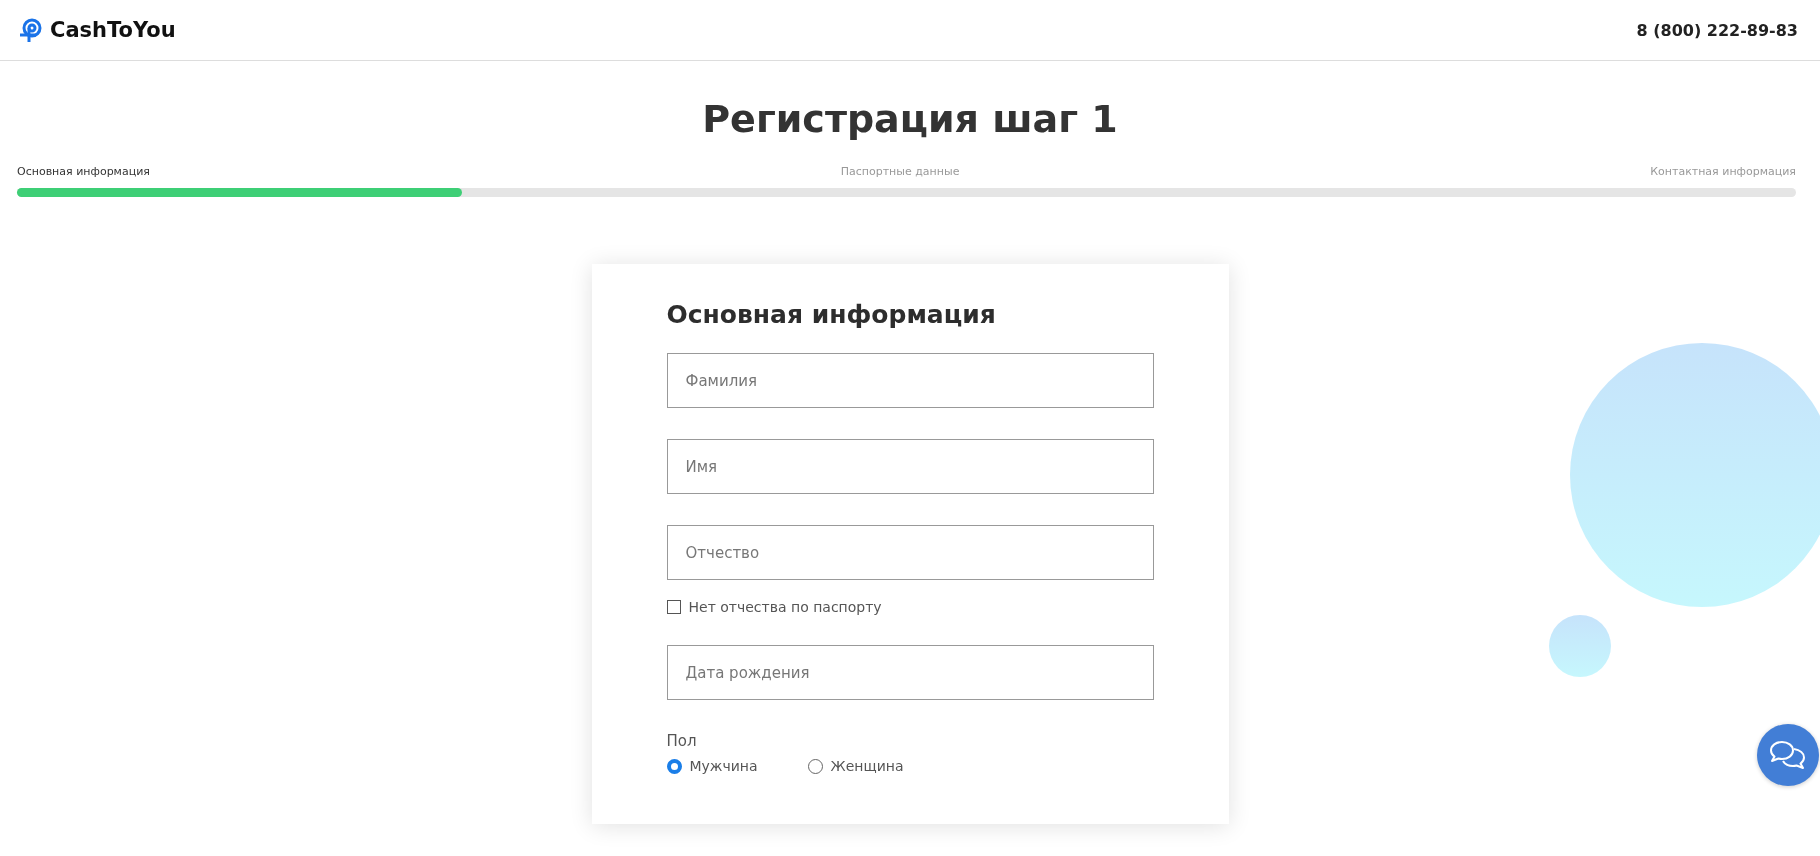 The height and width of the screenshot is (856, 1820). Describe the element at coordinates (681, 741) in the screenshot. I see `field-label: Пол` at that location.